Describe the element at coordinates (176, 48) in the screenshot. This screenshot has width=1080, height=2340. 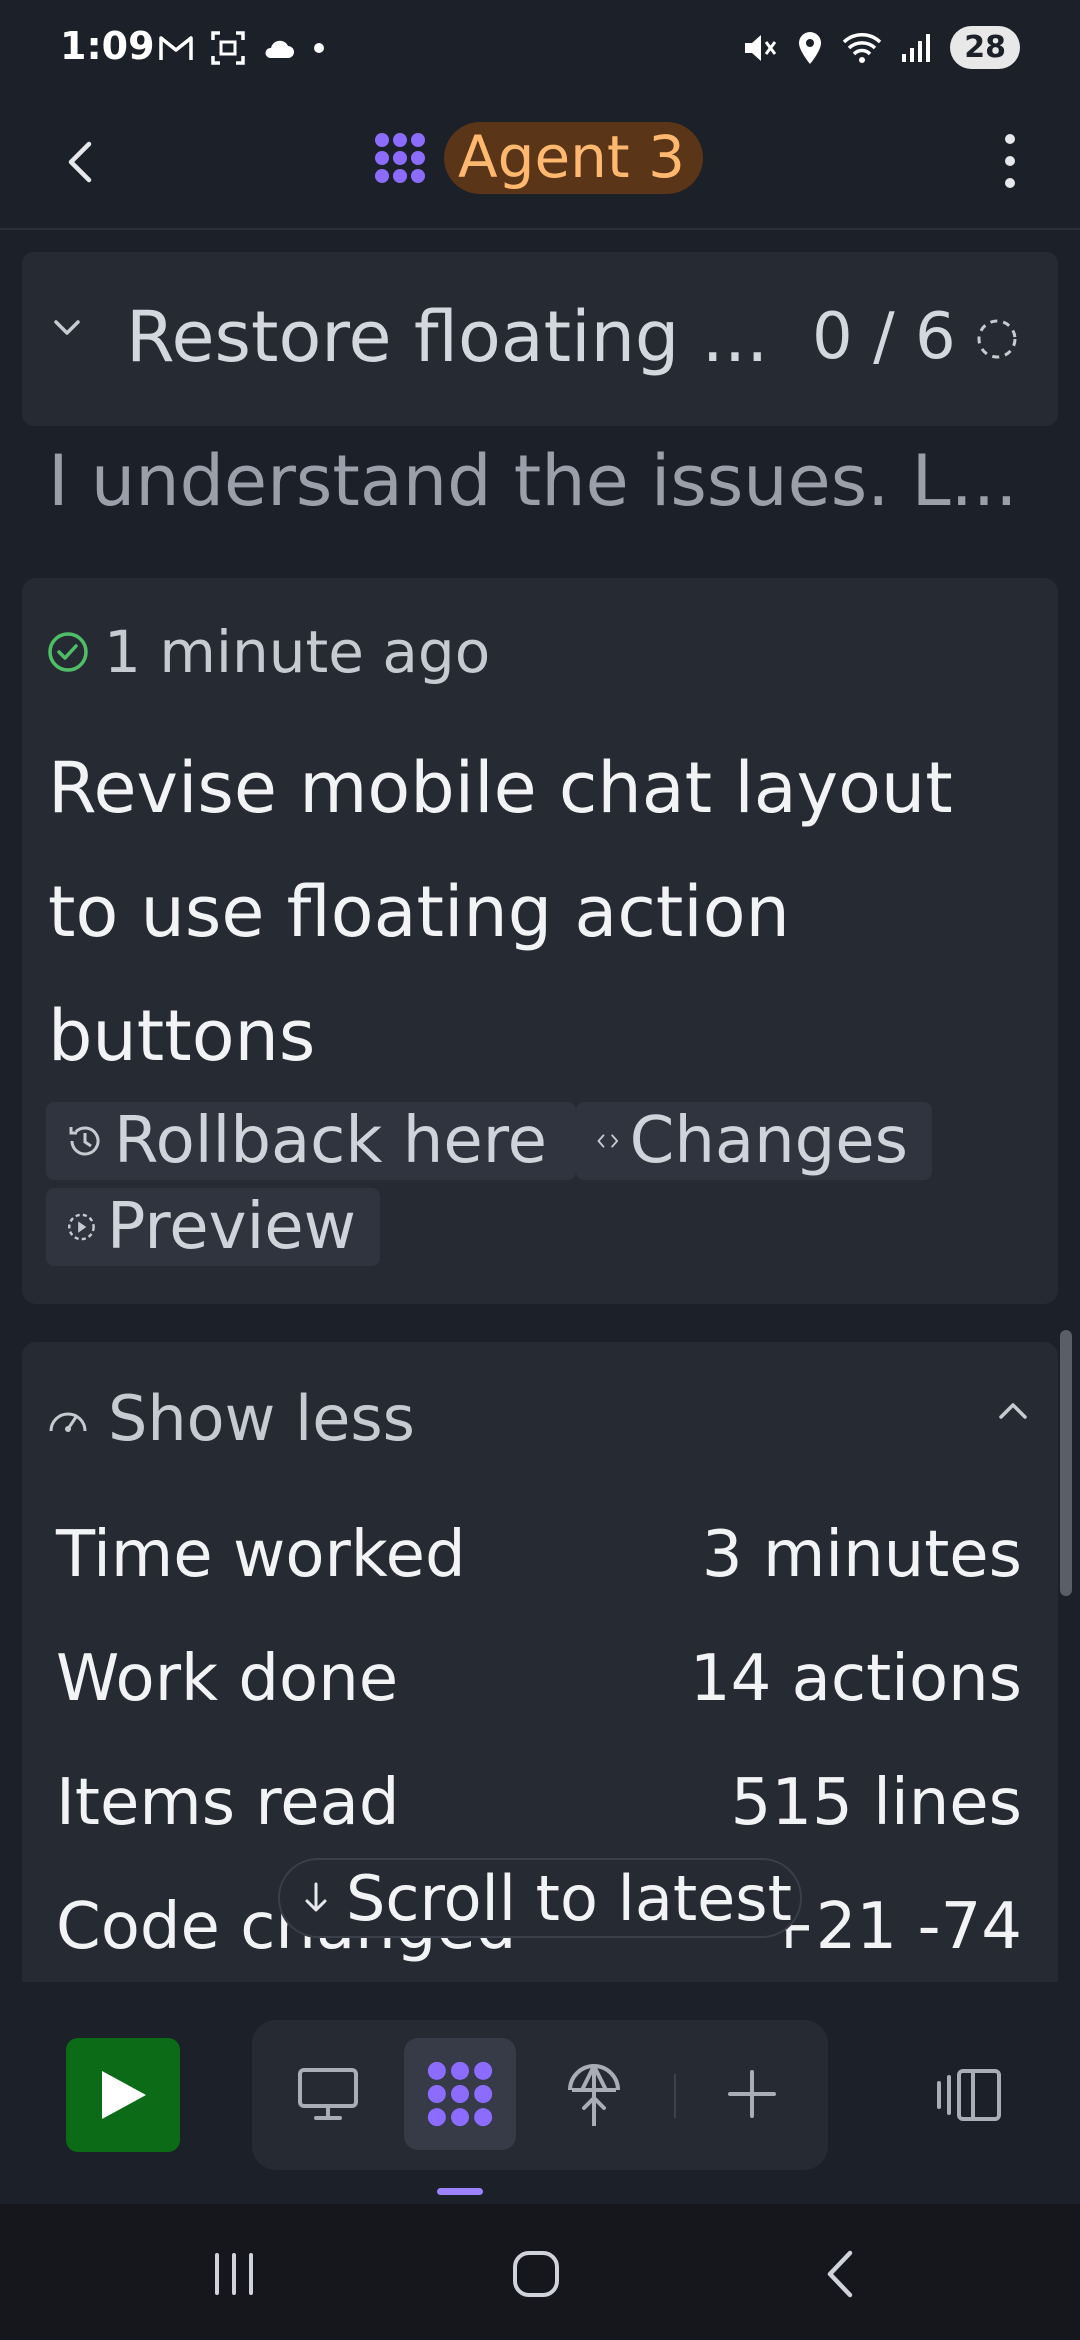
I see `gmail-icon` at that location.